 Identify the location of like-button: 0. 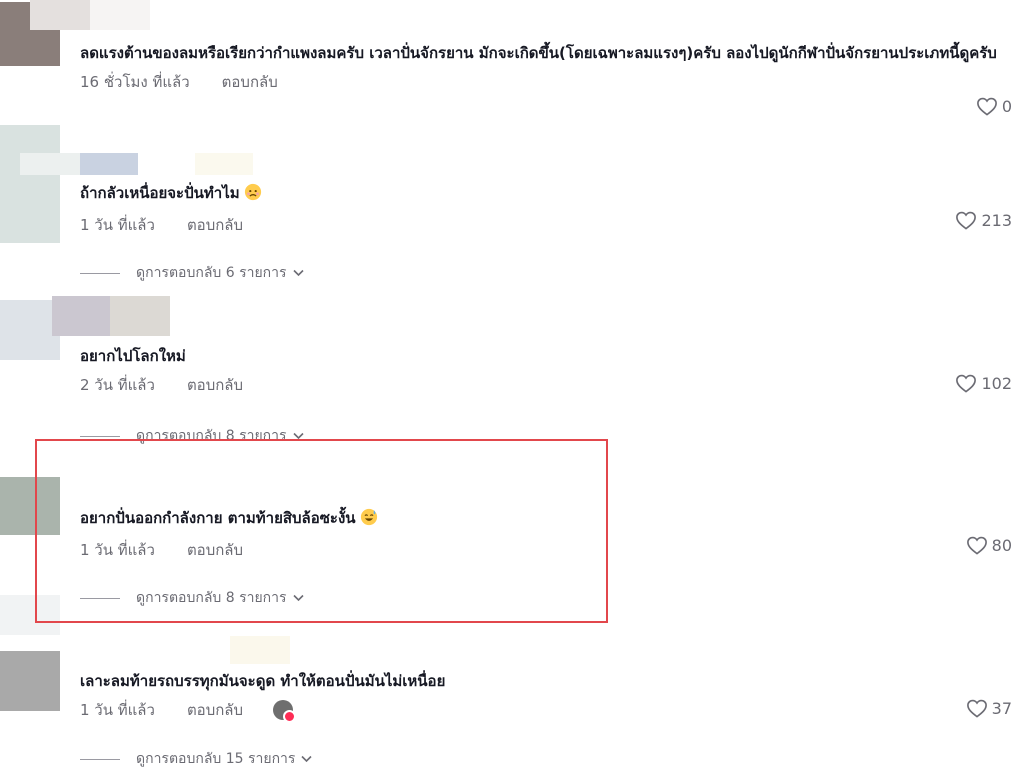
(994, 106).